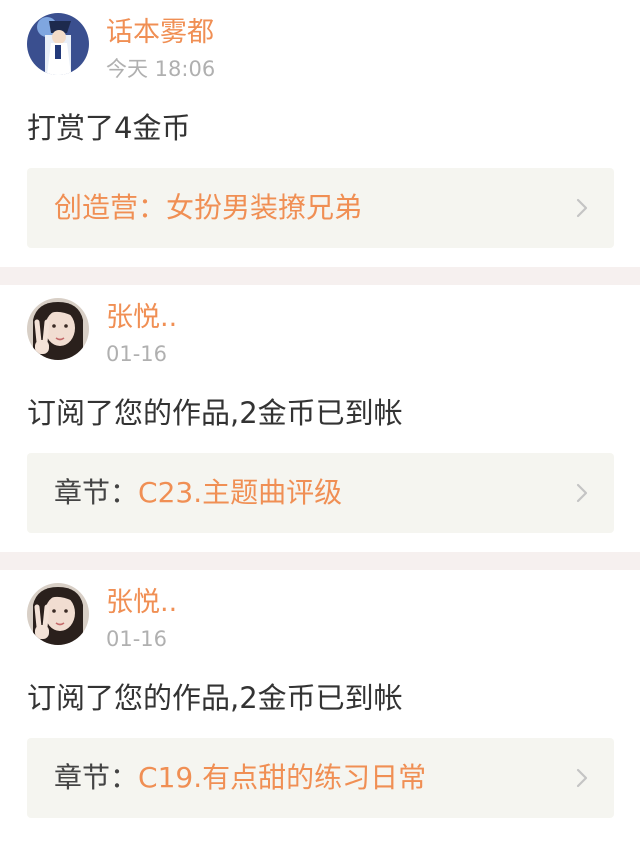  I want to click on work-link: 创造营：女扮男装撩兄弟, so click(320, 208).